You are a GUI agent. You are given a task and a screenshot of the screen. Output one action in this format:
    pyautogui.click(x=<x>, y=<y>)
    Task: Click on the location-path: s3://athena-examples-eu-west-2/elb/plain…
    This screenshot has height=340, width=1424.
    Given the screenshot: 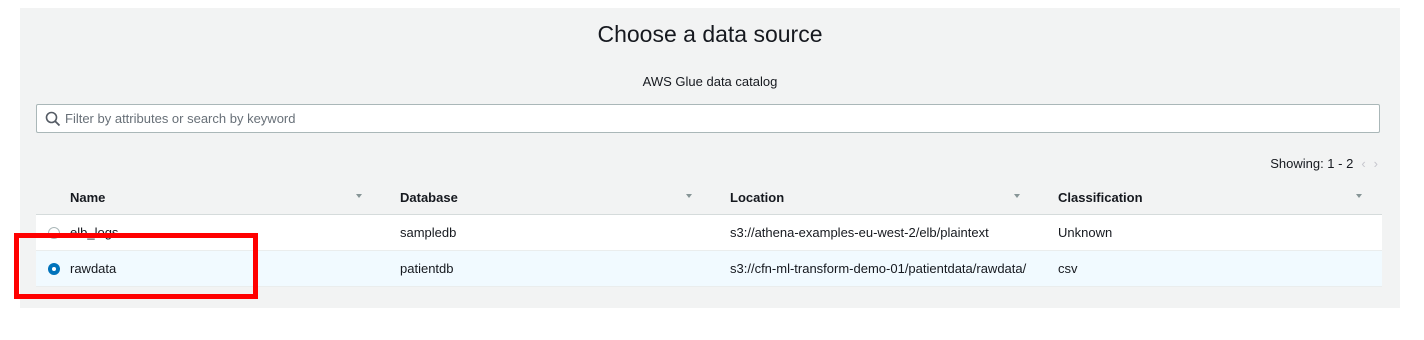 What is the action you would take?
    pyautogui.click(x=859, y=232)
    